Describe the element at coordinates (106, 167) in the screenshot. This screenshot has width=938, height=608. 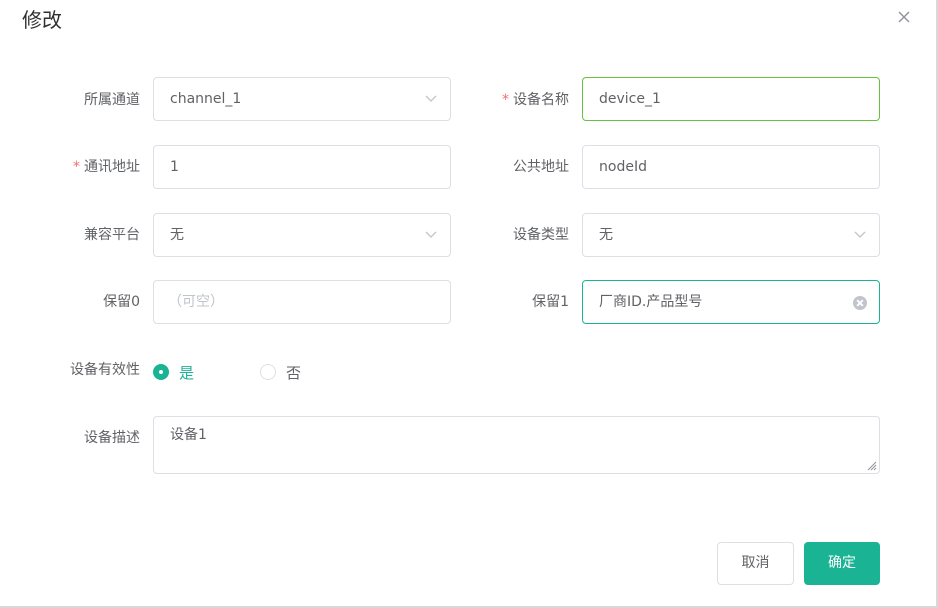
I see `address-label: * 通讯地址` at that location.